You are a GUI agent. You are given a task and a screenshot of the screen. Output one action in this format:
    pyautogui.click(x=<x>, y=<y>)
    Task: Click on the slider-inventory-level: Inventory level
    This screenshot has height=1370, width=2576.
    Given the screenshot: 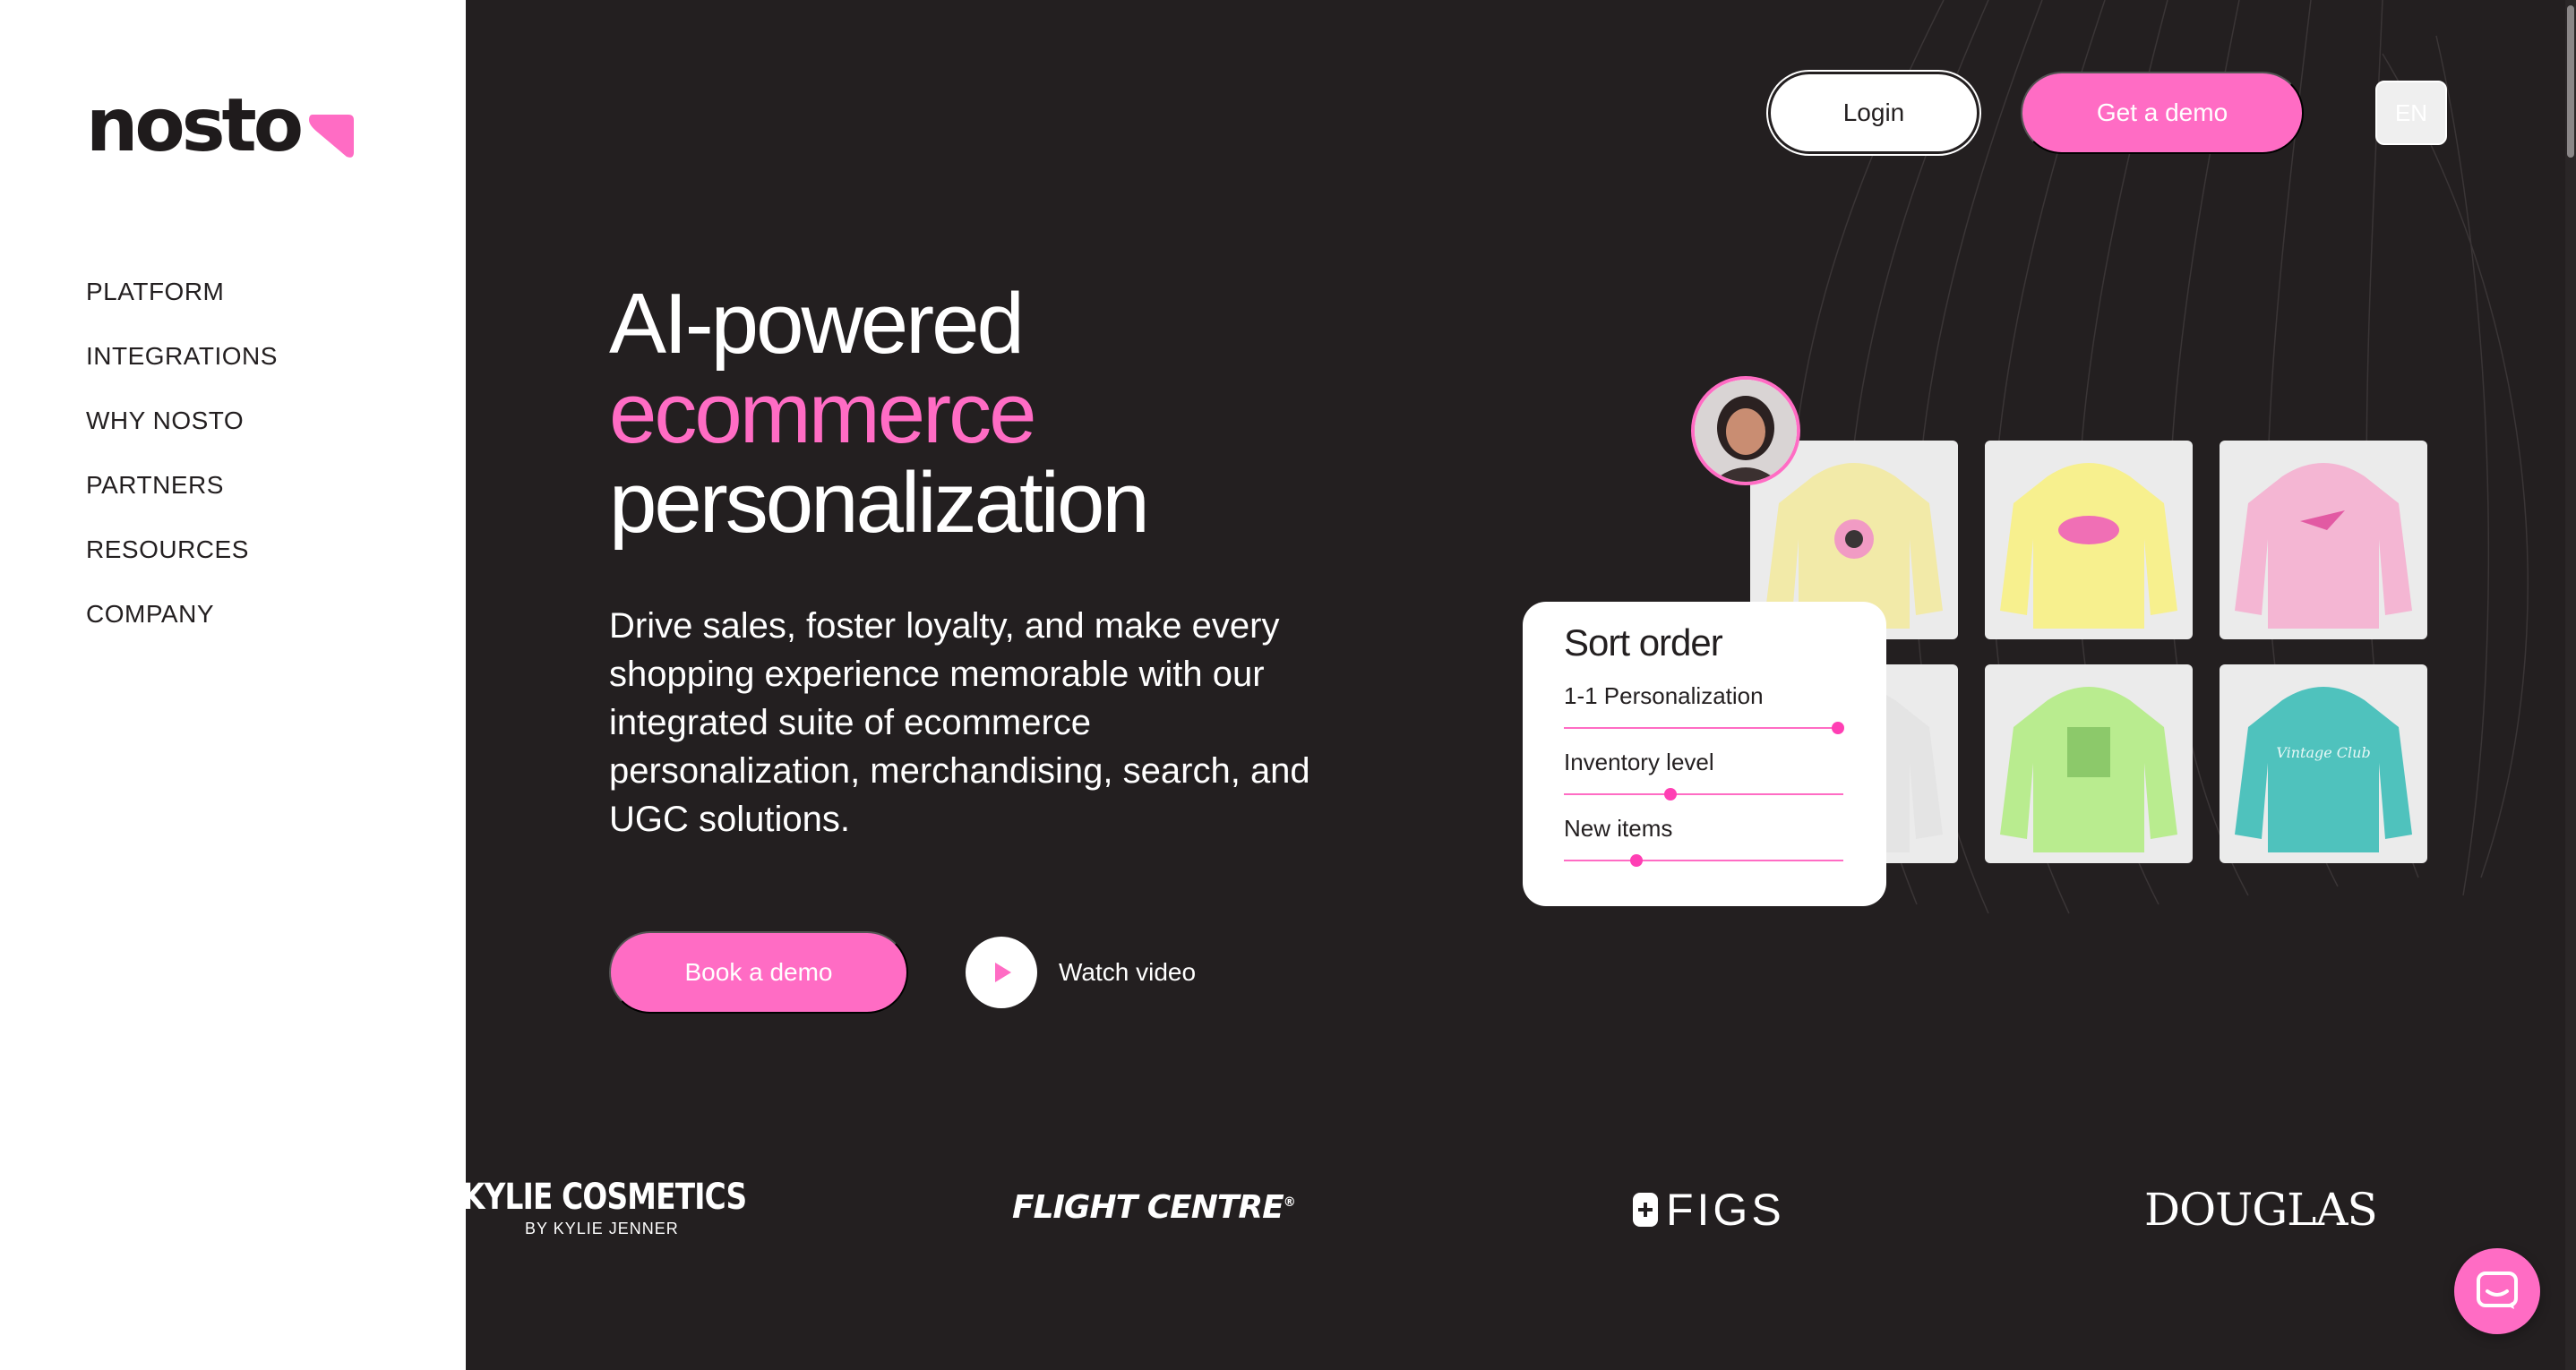 What is the action you would take?
    pyautogui.click(x=1704, y=775)
    